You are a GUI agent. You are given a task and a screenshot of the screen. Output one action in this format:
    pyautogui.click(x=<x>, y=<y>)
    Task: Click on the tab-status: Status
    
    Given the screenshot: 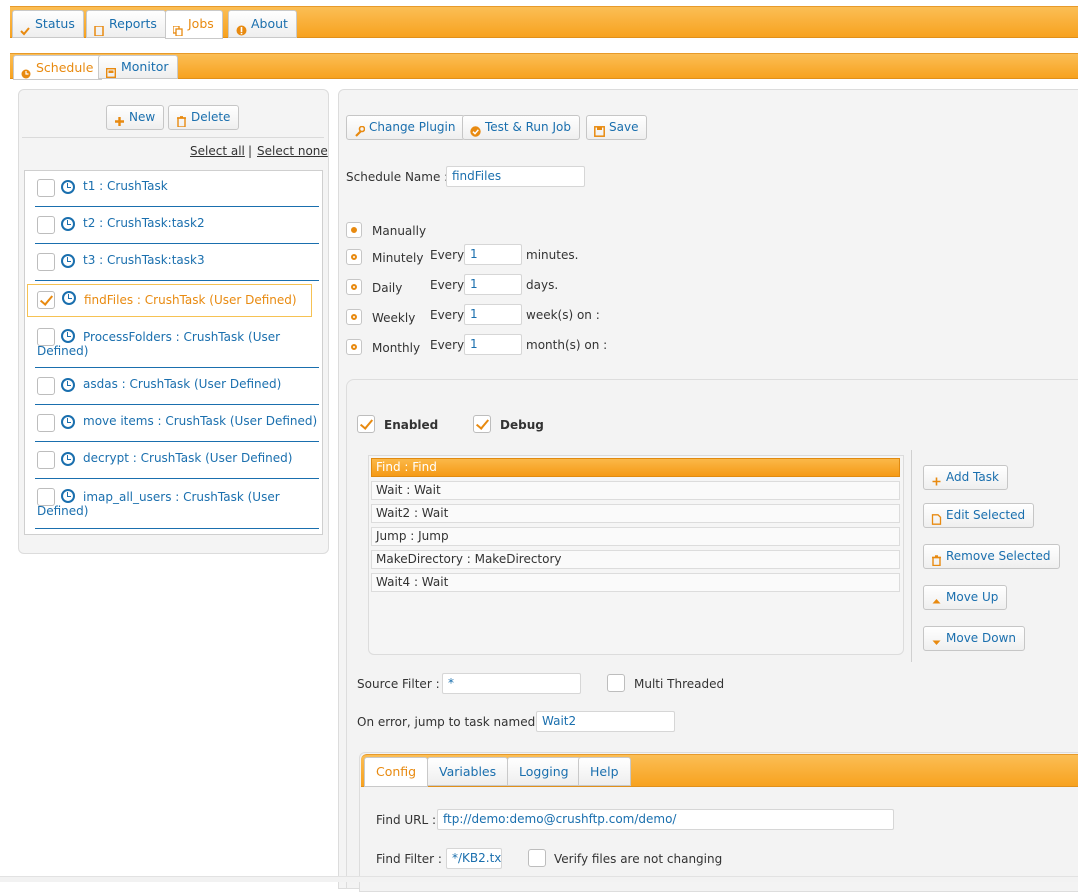 What is the action you would take?
    pyautogui.click(x=48, y=24)
    